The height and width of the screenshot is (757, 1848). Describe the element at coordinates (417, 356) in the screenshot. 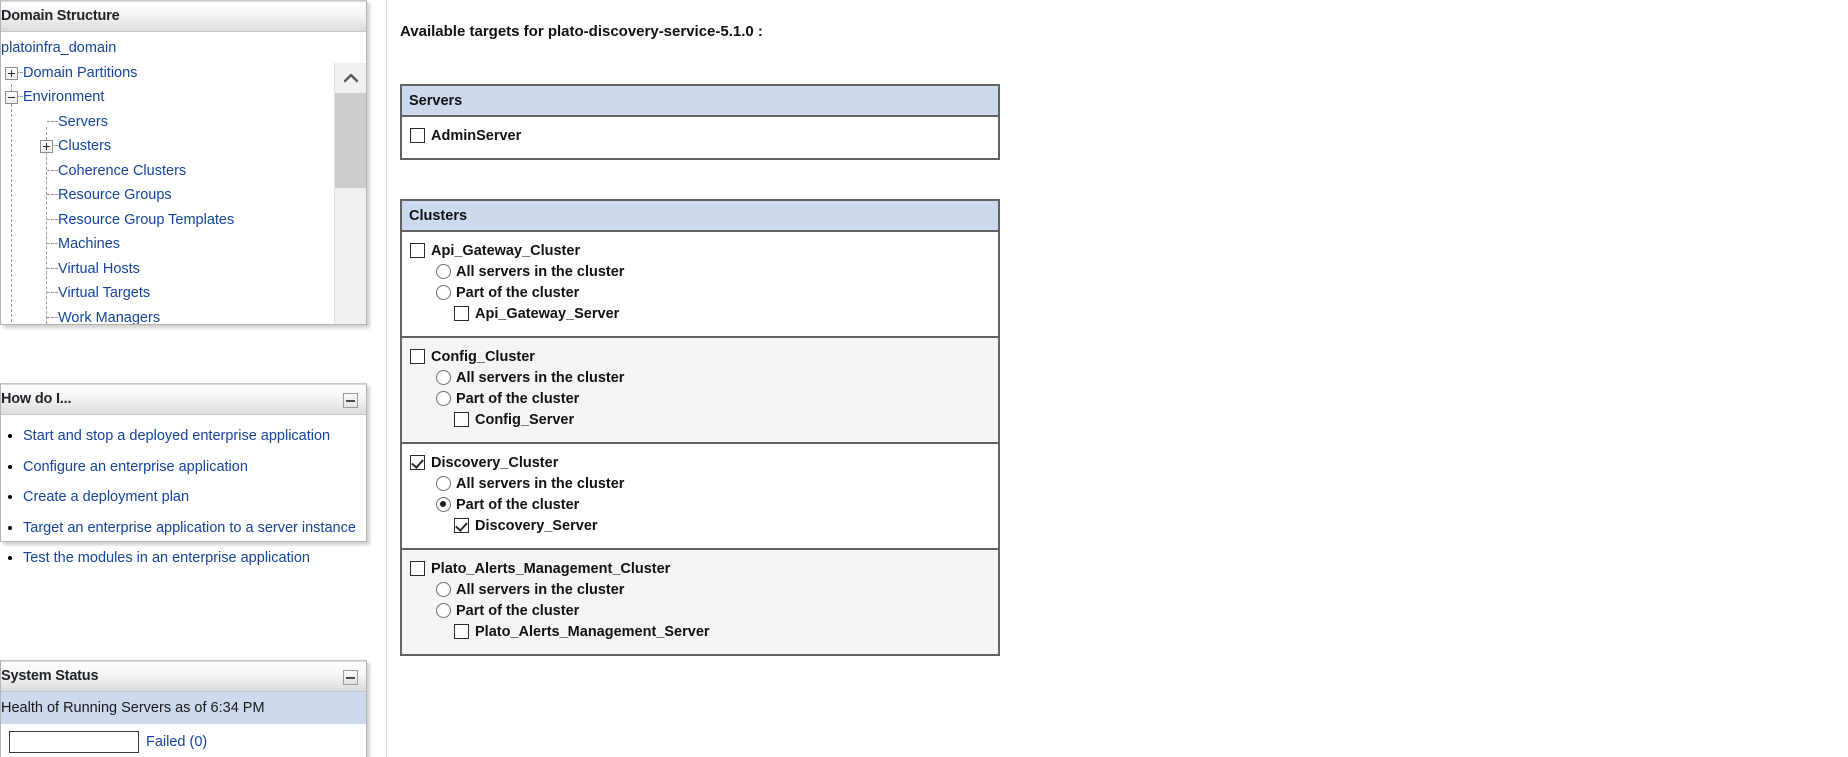

I see `checkbox-config-cluster` at that location.